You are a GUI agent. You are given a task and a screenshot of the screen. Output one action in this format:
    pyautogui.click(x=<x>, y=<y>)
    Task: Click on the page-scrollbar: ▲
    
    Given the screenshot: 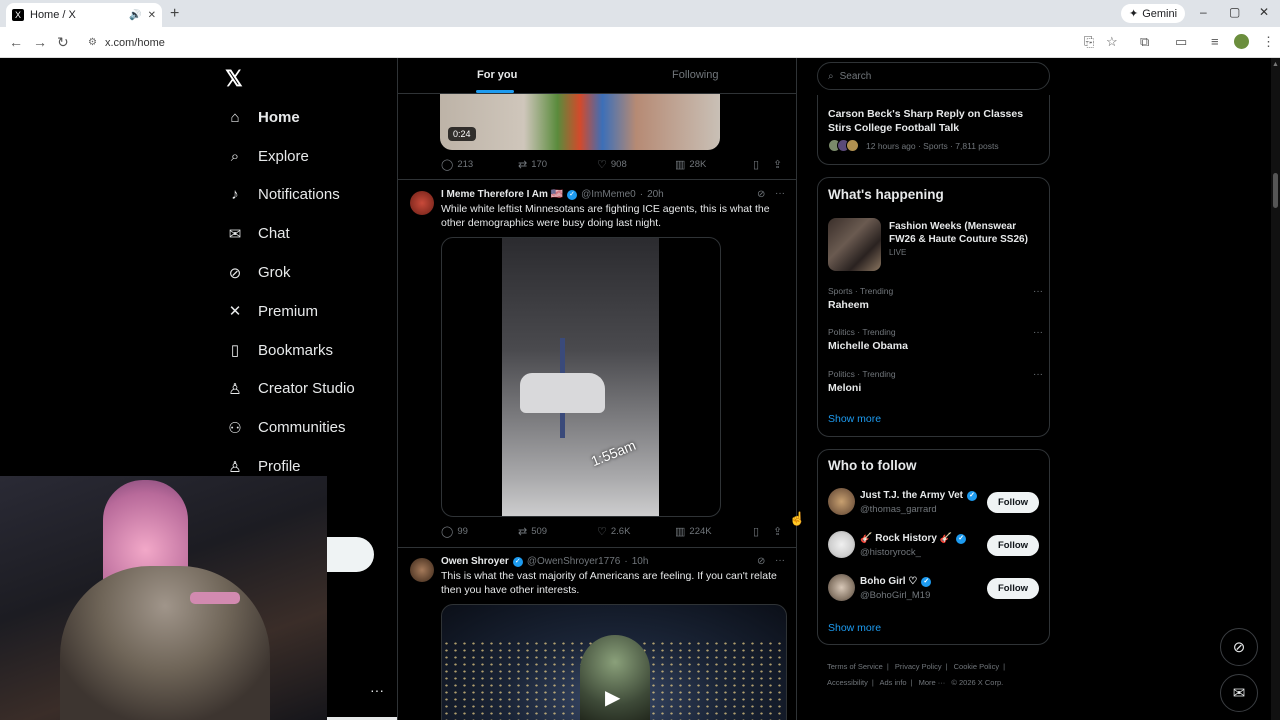 What is the action you would take?
    pyautogui.click(x=1275, y=389)
    